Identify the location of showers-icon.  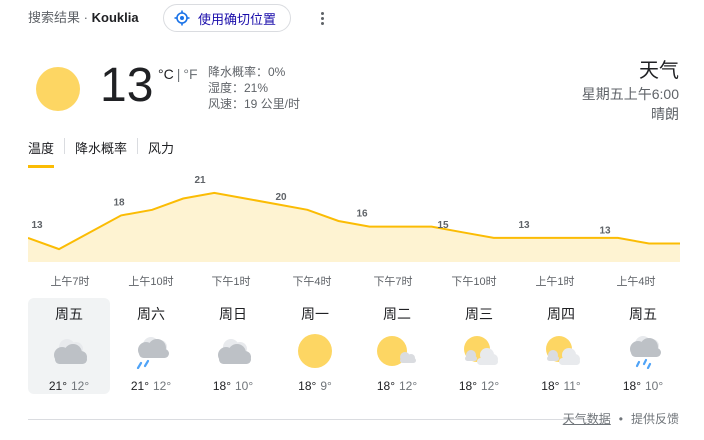
(645, 352).